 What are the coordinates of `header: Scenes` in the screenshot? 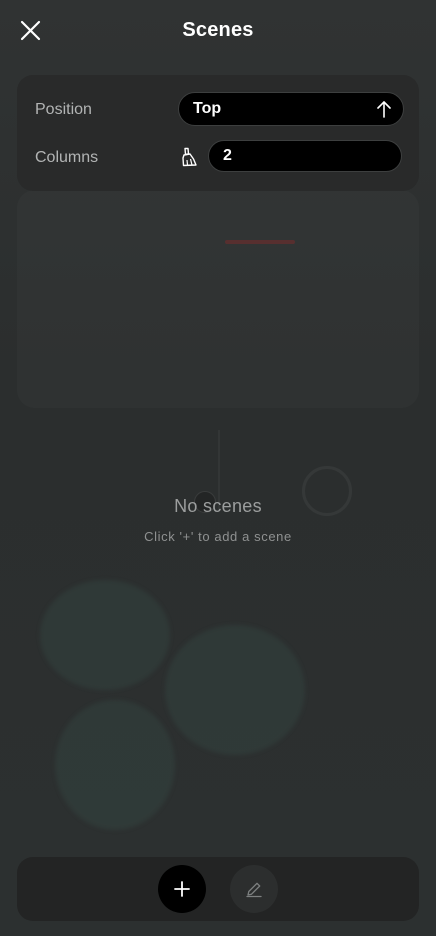 It's located at (218, 32).